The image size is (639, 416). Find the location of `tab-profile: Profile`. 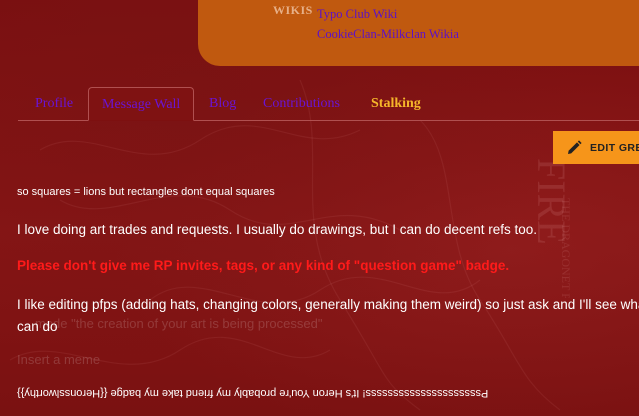

tab-profile: Profile is located at coordinates (54, 103).